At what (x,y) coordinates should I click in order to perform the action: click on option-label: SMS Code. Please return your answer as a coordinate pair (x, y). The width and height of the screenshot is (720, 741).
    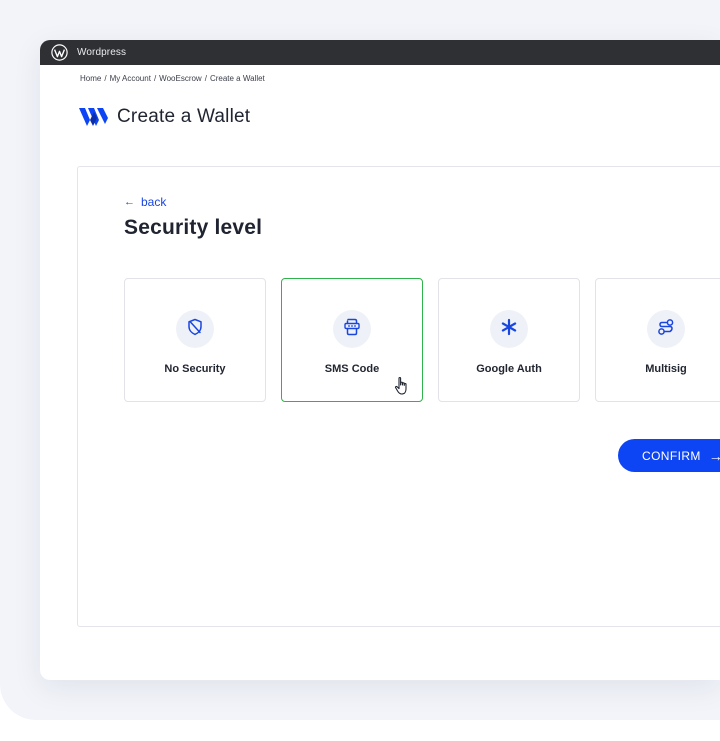
    Looking at the image, I should click on (352, 369).